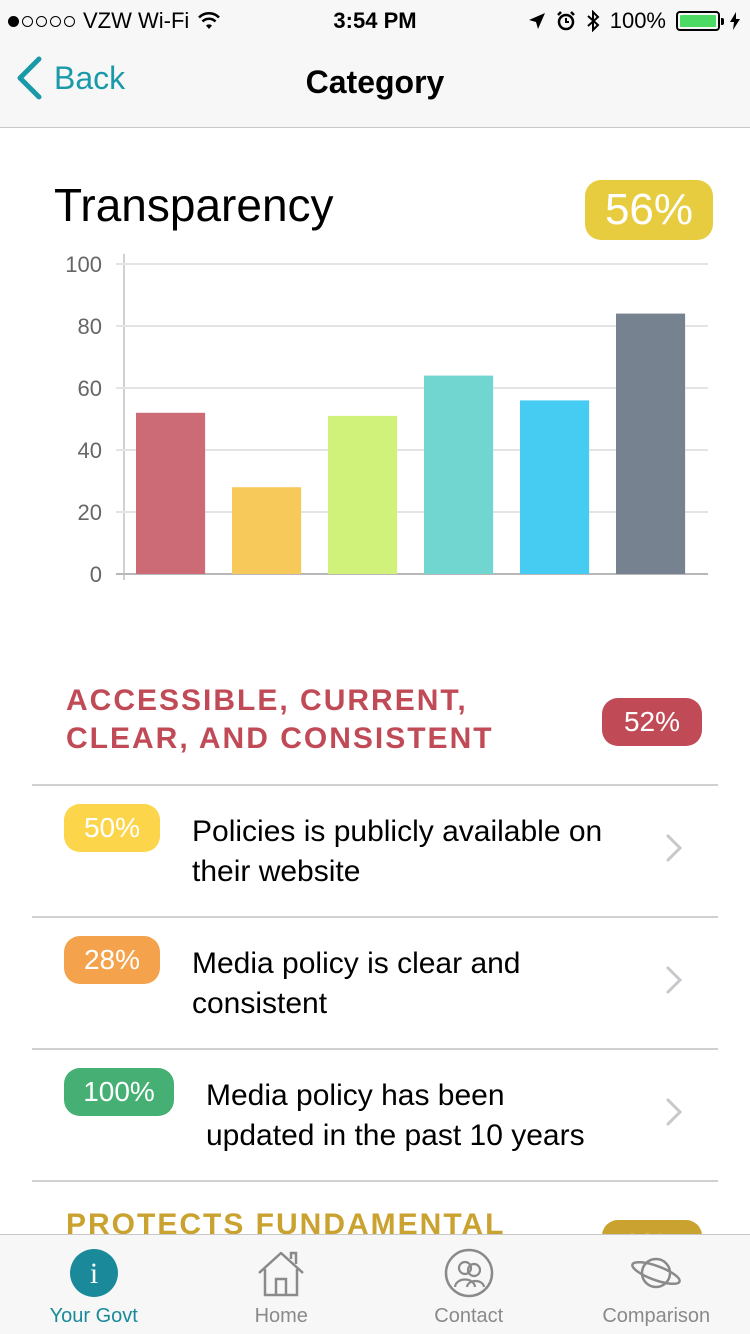 The height and width of the screenshot is (1334, 750). What do you see at coordinates (735, 21) in the screenshot?
I see `charging-bolt-icon` at bounding box center [735, 21].